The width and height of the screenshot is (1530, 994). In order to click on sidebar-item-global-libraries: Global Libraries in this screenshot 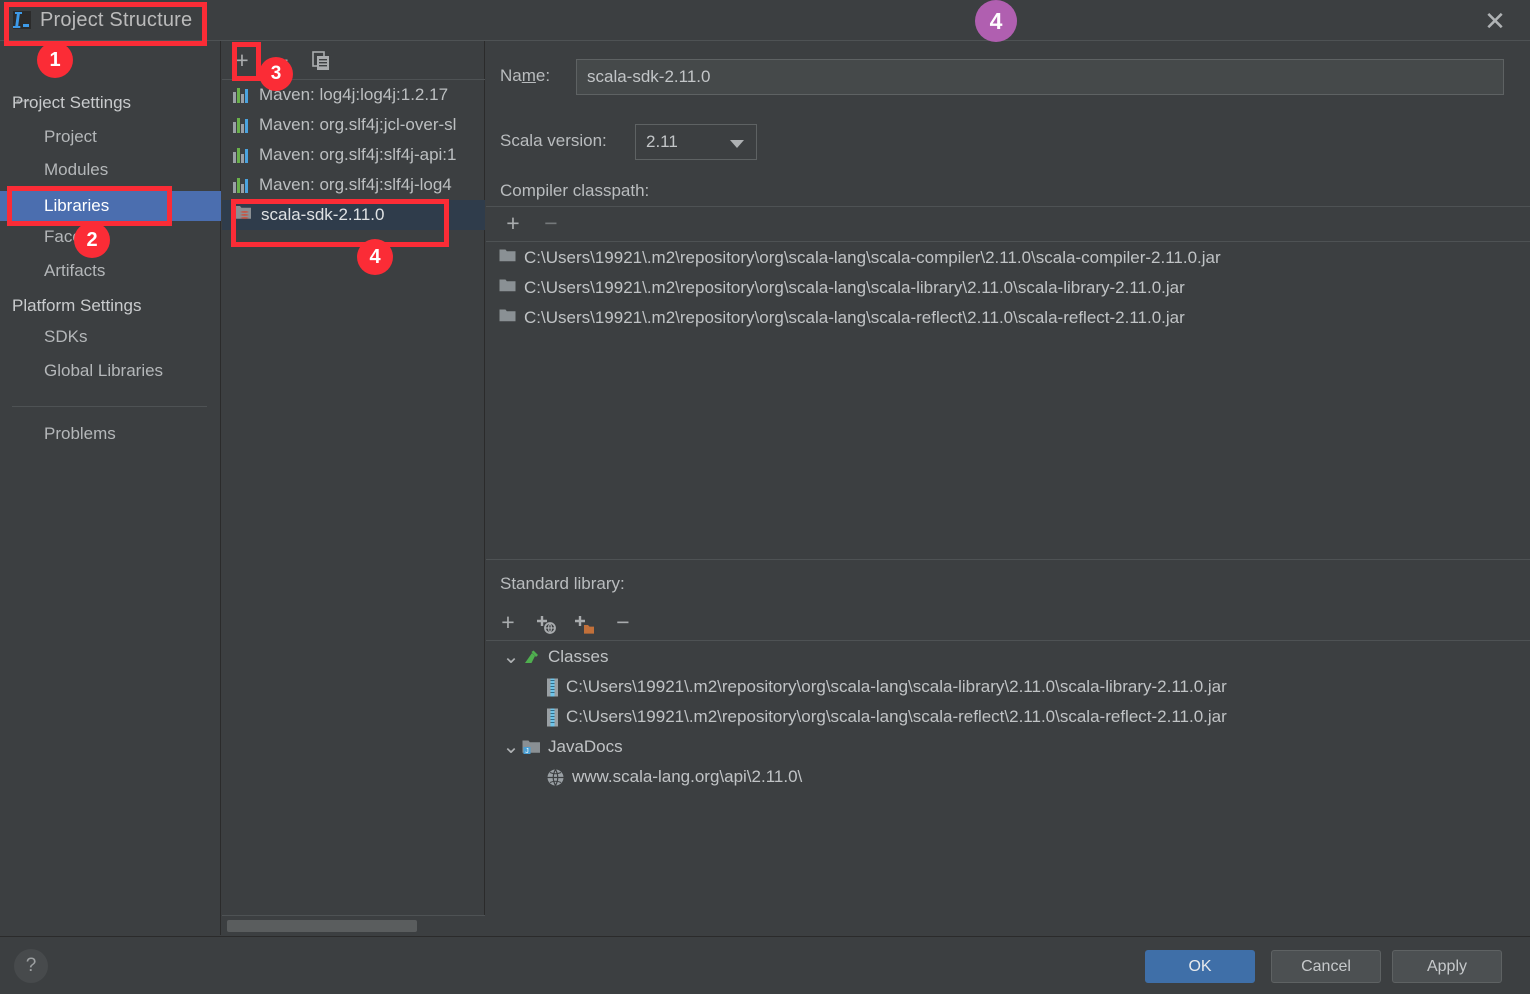, I will do `click(103, 371)`.